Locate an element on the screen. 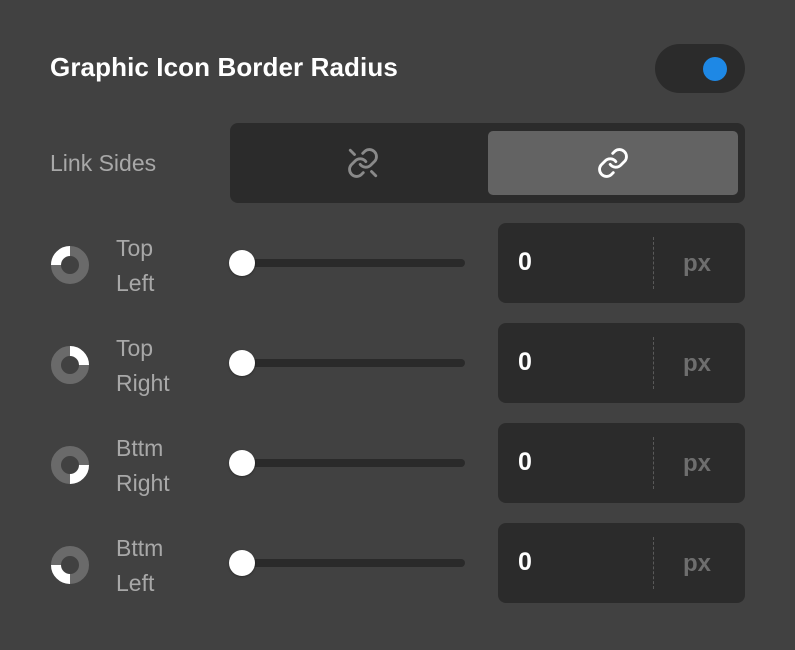 This screenshot has width=795, height=650. corner-top-left-icon is located at coordinates (70, 265).